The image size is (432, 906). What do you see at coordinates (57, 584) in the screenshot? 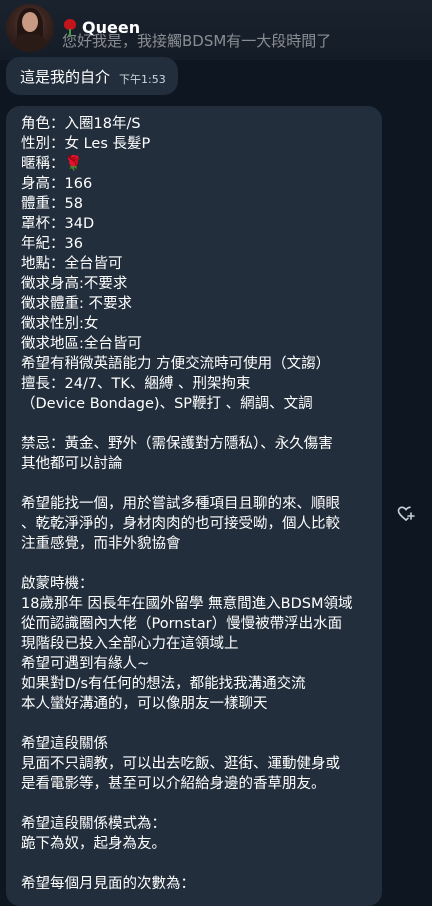
I see `profile-line: 啟蒙時機：` at bounding box center [57, 584].